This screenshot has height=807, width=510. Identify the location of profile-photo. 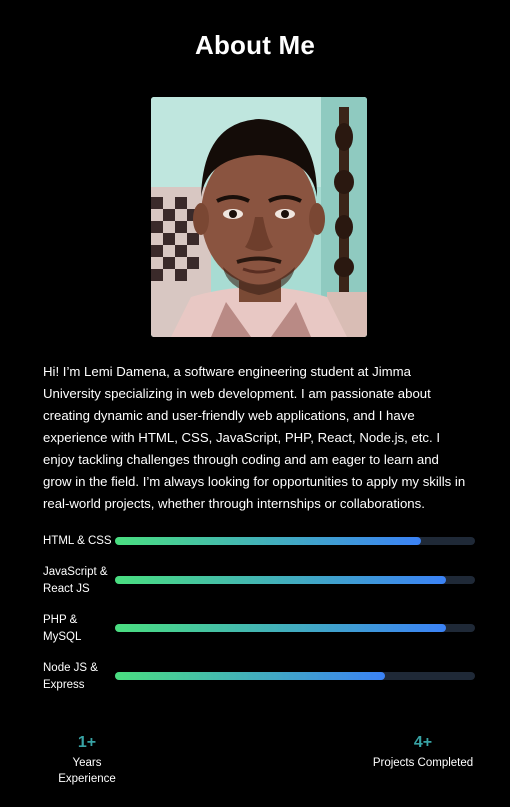
(259, 217).